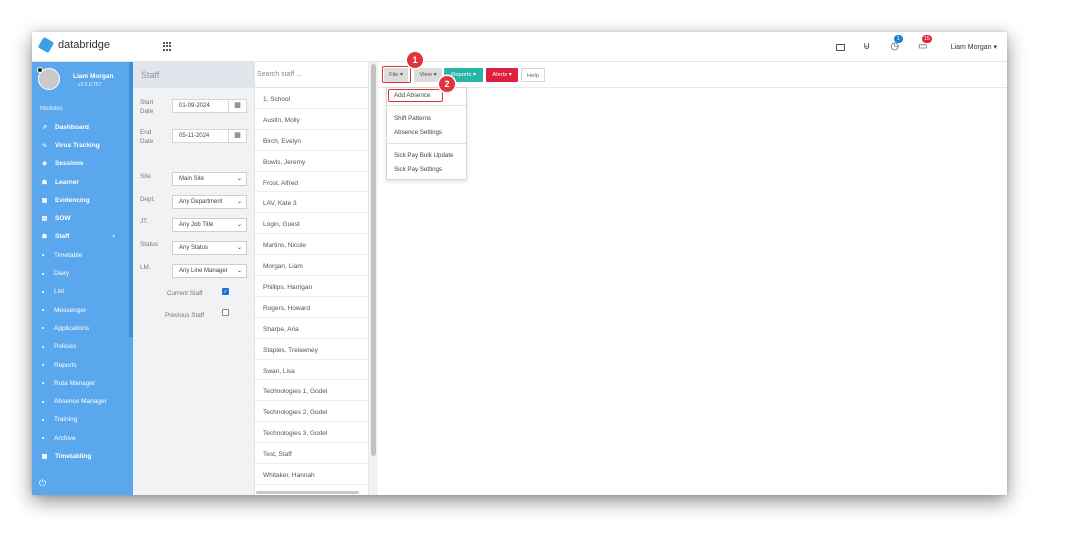 The height and width of the screenshot is (560, 1072). I want to click on sidebar-subitem-reports: Reports, so click(80, 365).